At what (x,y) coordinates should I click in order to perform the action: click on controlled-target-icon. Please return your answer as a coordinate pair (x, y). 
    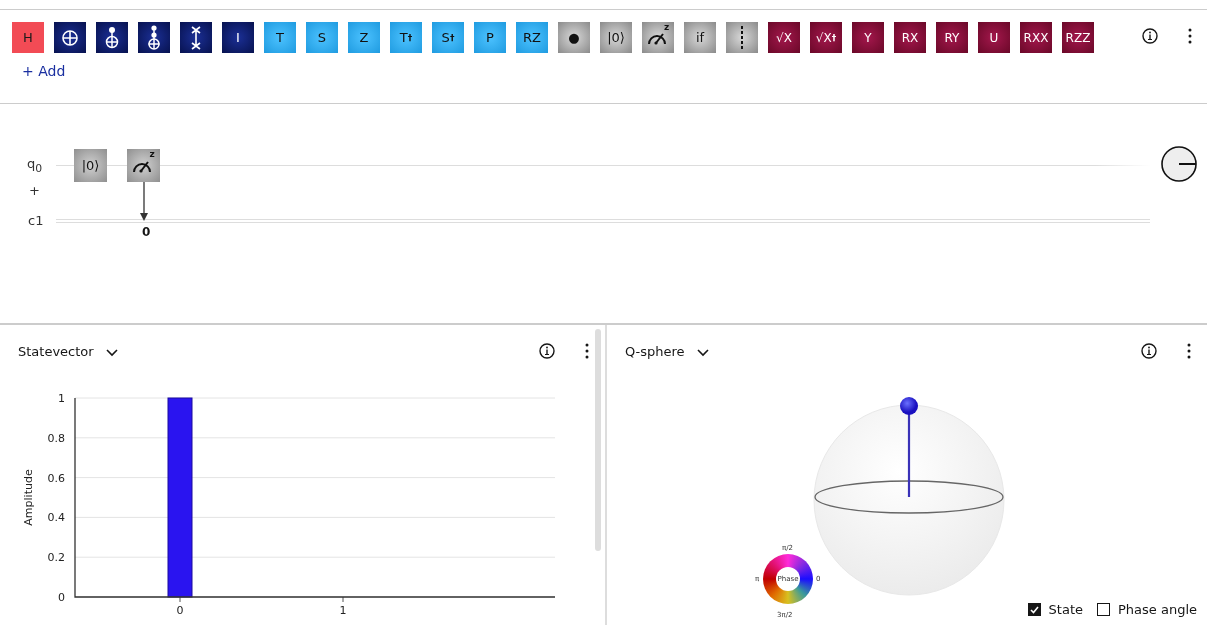
    Looking at the image, I should click on (112, 37).